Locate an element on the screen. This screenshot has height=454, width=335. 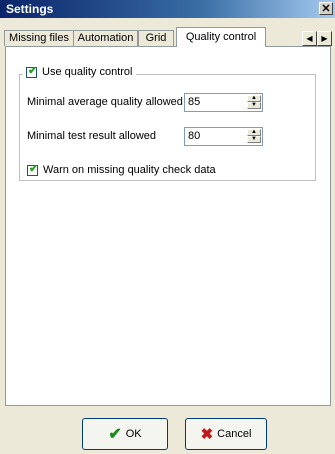
min-test-result-value: 80 is located at coordinates (194, 136).